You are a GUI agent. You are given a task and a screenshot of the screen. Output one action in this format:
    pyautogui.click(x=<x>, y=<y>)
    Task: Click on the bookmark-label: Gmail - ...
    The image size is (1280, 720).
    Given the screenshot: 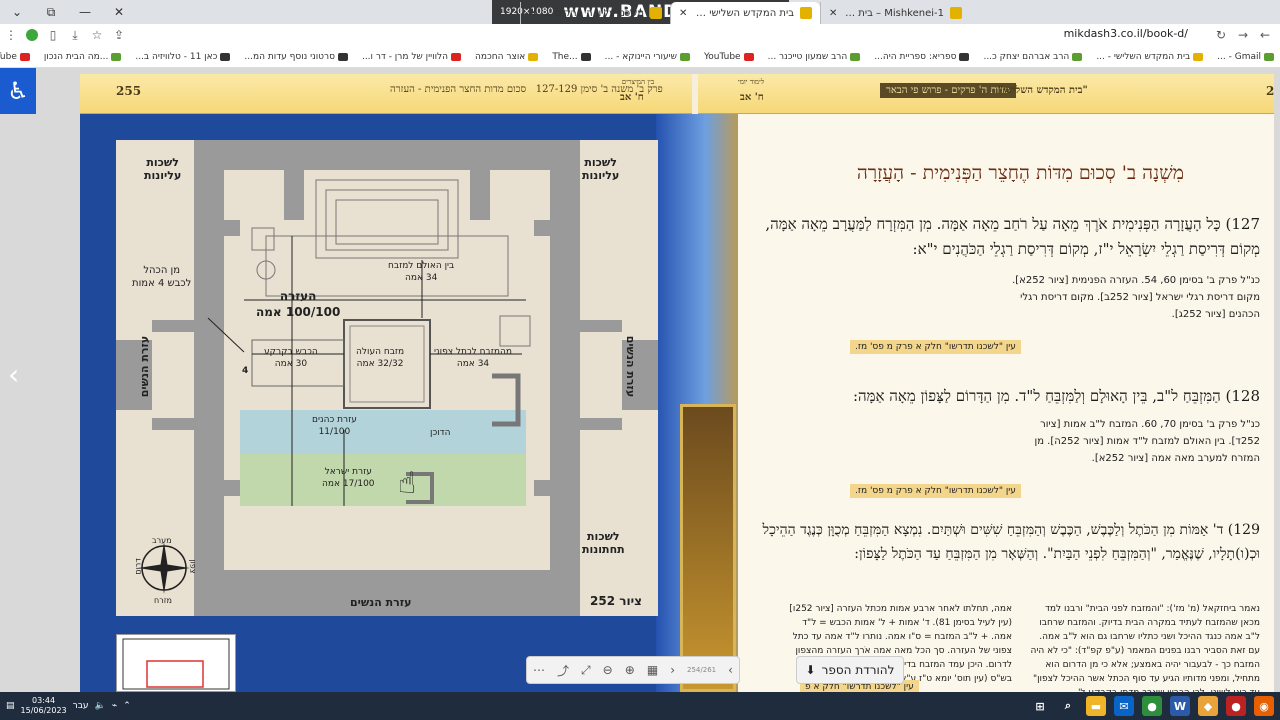 What is the action you would take?
    pyautogui.click(x=1239, y=56)
    